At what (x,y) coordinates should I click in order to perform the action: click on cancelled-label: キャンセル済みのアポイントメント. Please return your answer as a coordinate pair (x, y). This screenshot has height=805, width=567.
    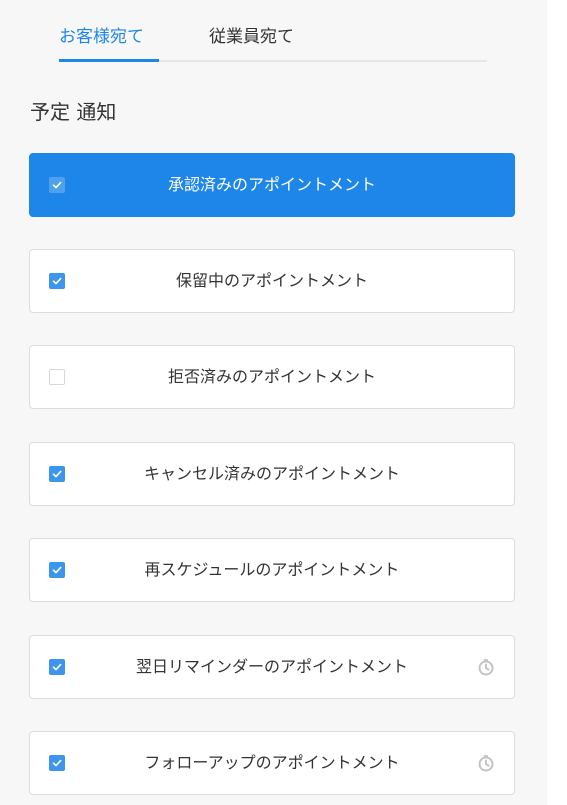
    Looking at the image, I should click on (271, 473).